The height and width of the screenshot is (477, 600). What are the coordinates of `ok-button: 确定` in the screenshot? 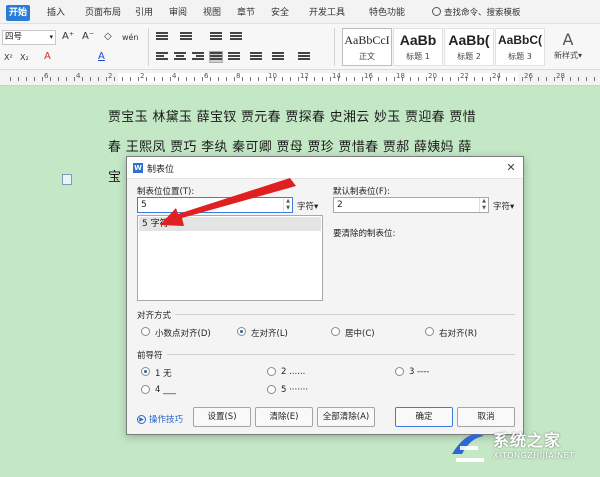 It's located at (424, 417).